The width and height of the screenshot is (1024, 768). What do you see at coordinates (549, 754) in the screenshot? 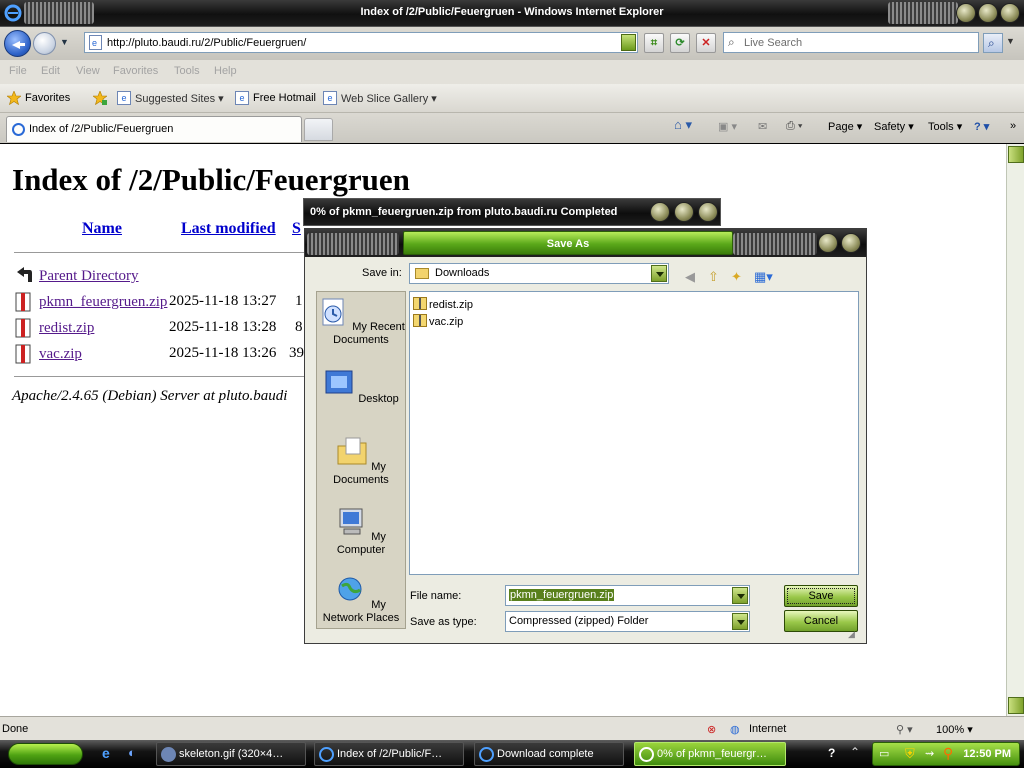
I see `taskbar-item-download-complete: Download complete` at bounding box center [549, 754].